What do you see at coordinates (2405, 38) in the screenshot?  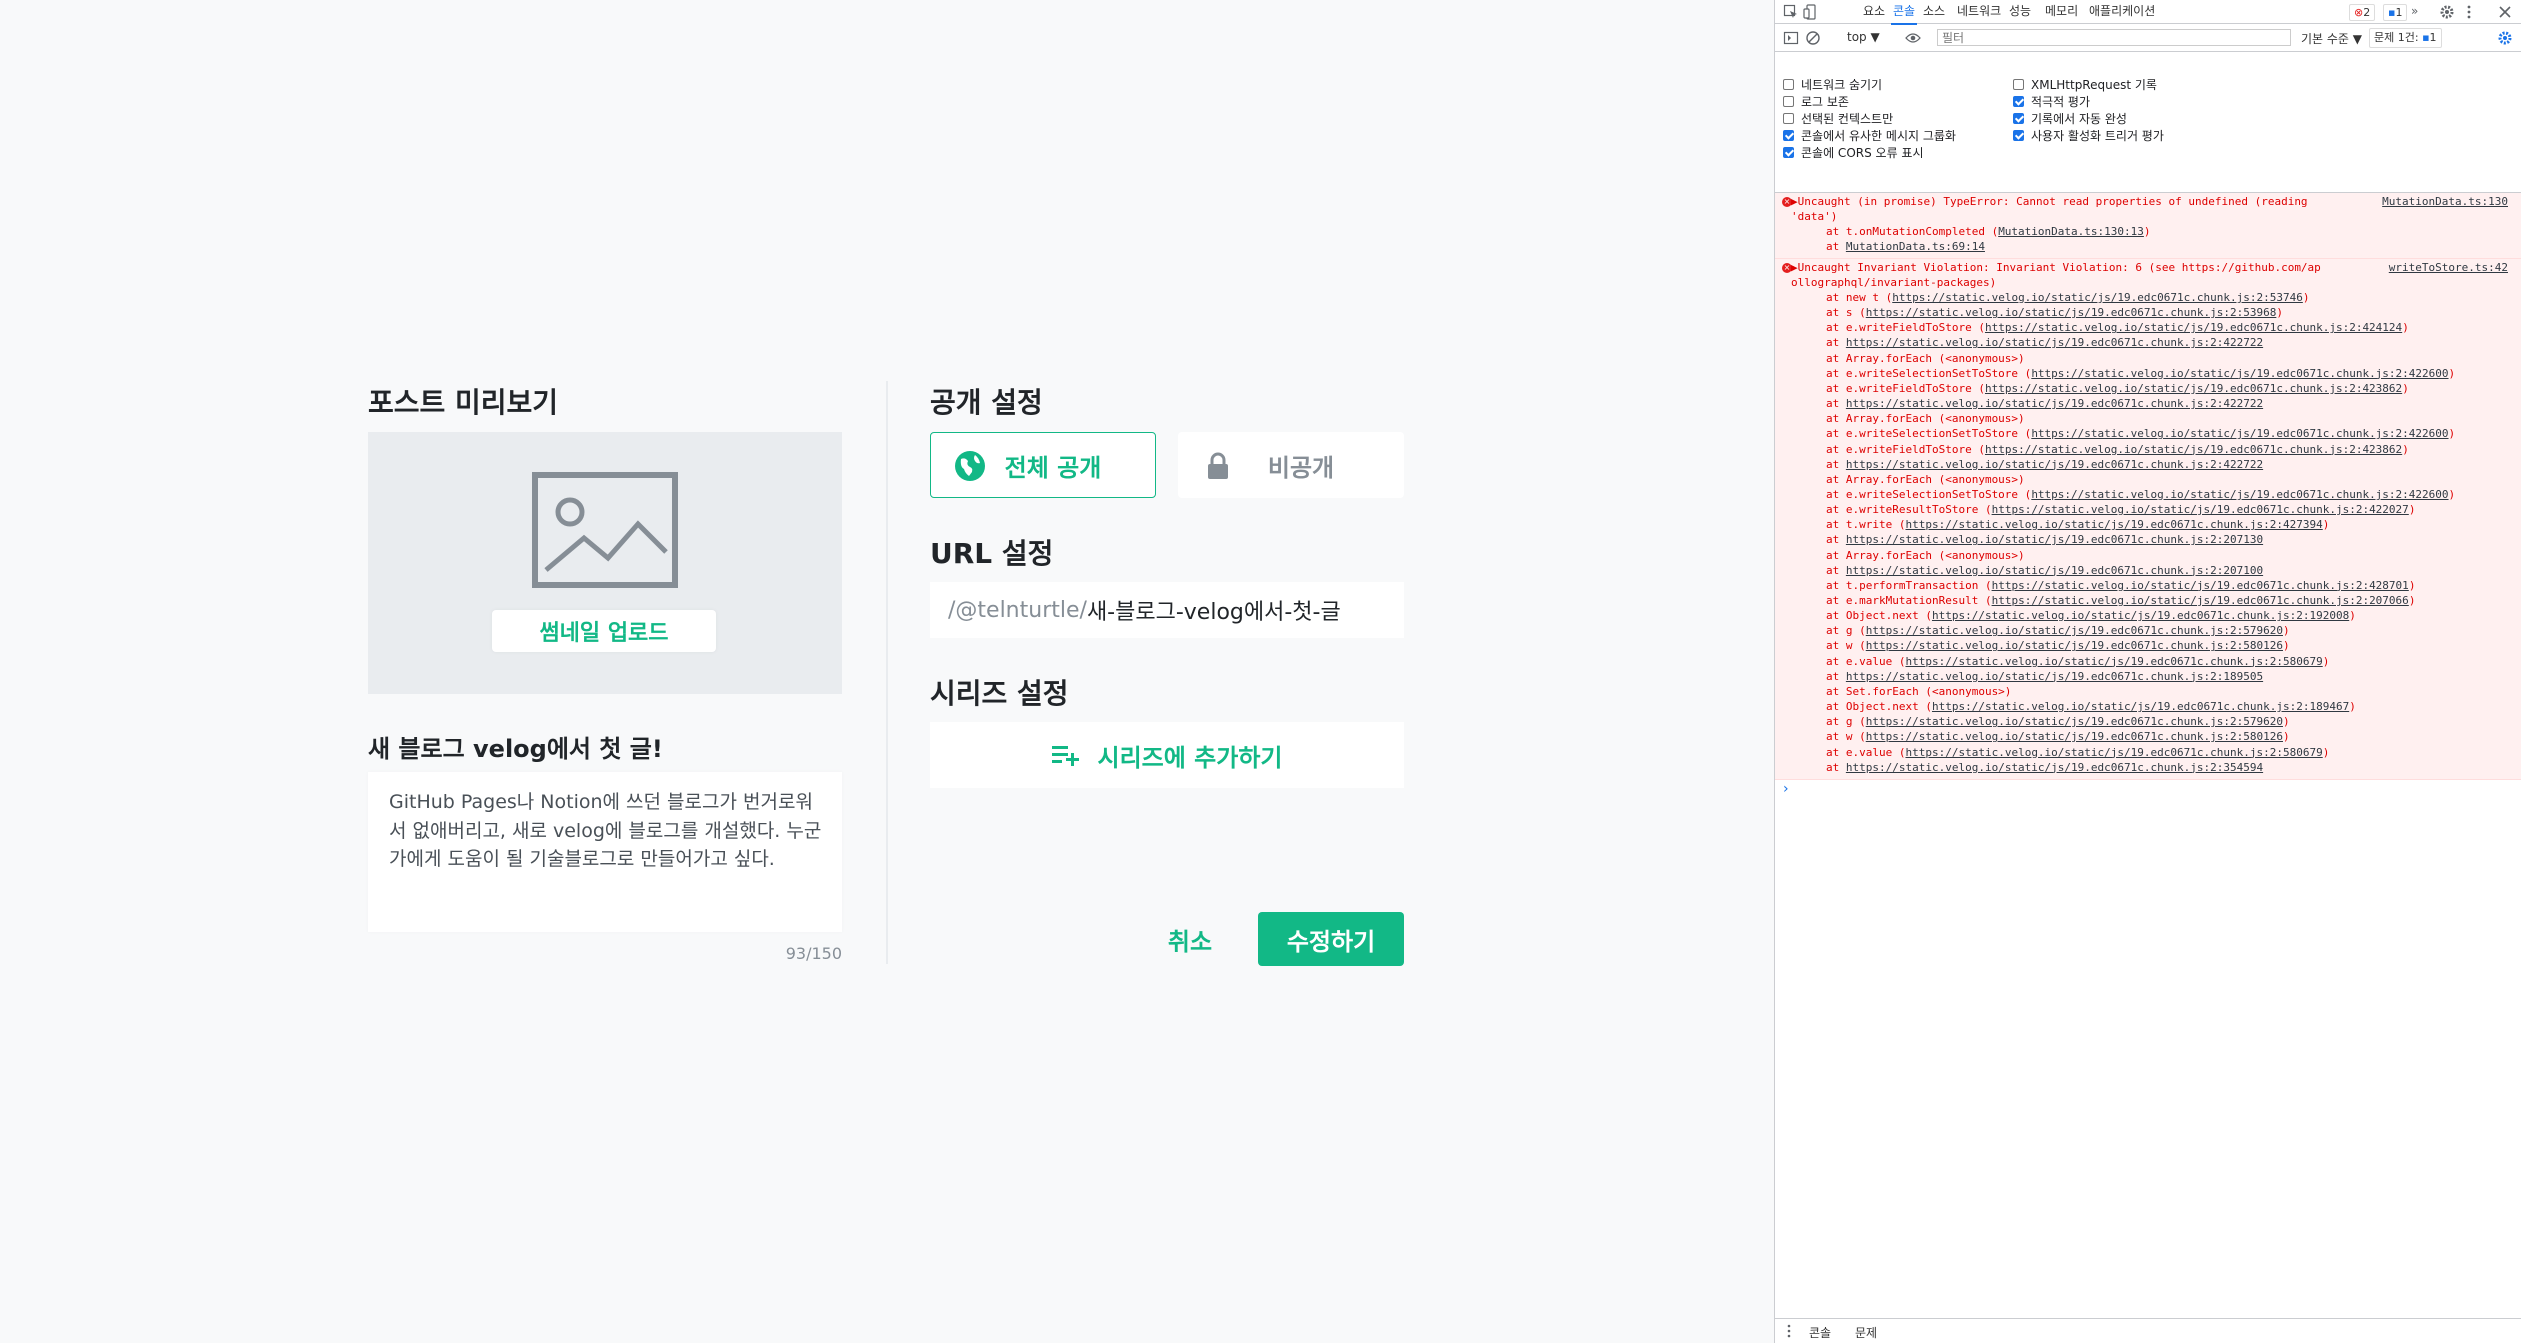 I see `issues-button: 문제 1건: ▪1` at bounding box center [2405, 38].